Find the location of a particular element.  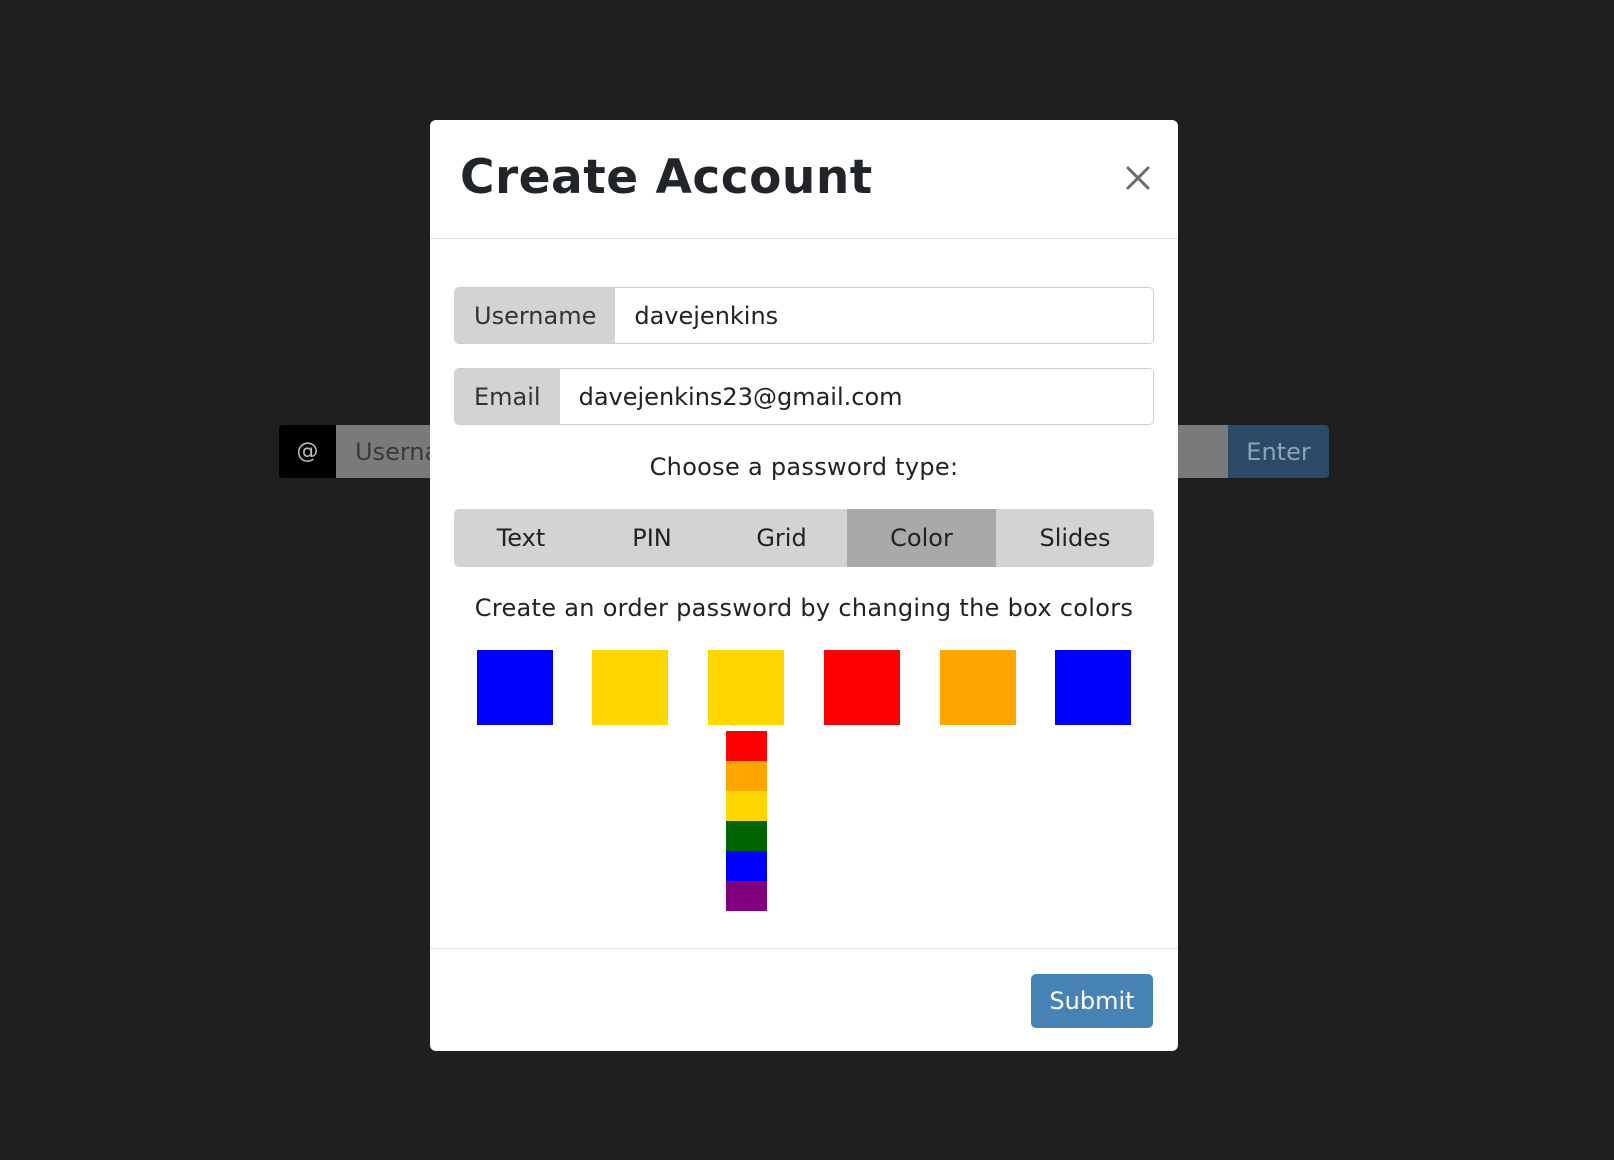

tab-pin: PIN is located at coordinates (652, 538).